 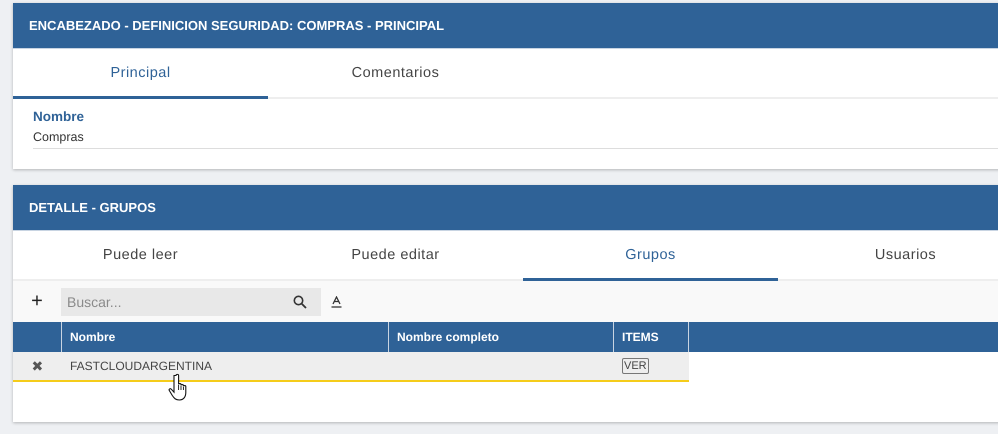 I want to click on delete-icon: ✖, so click(x=38, y=366).